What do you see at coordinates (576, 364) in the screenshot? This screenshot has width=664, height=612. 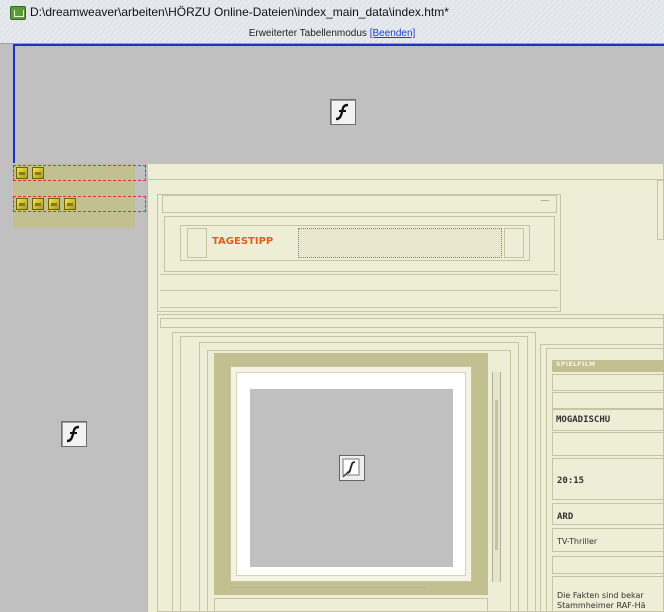 I see `spielfilm-badge: SPIELFILM` at bounding box center [576, 364].